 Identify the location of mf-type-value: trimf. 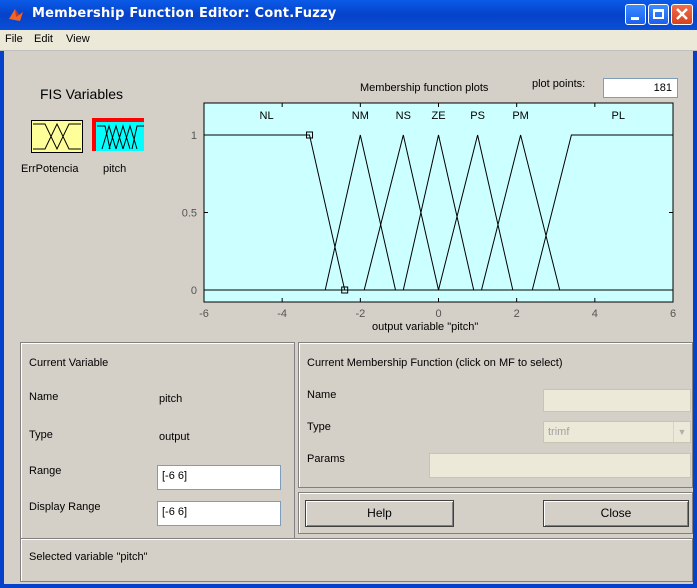
(559, 432).